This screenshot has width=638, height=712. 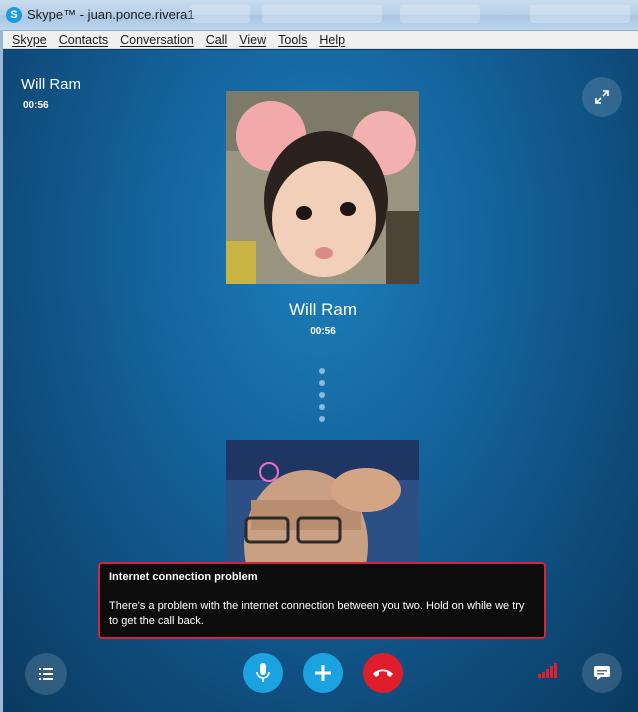 I want to click on baby-photo, so click(x=322, y=187).